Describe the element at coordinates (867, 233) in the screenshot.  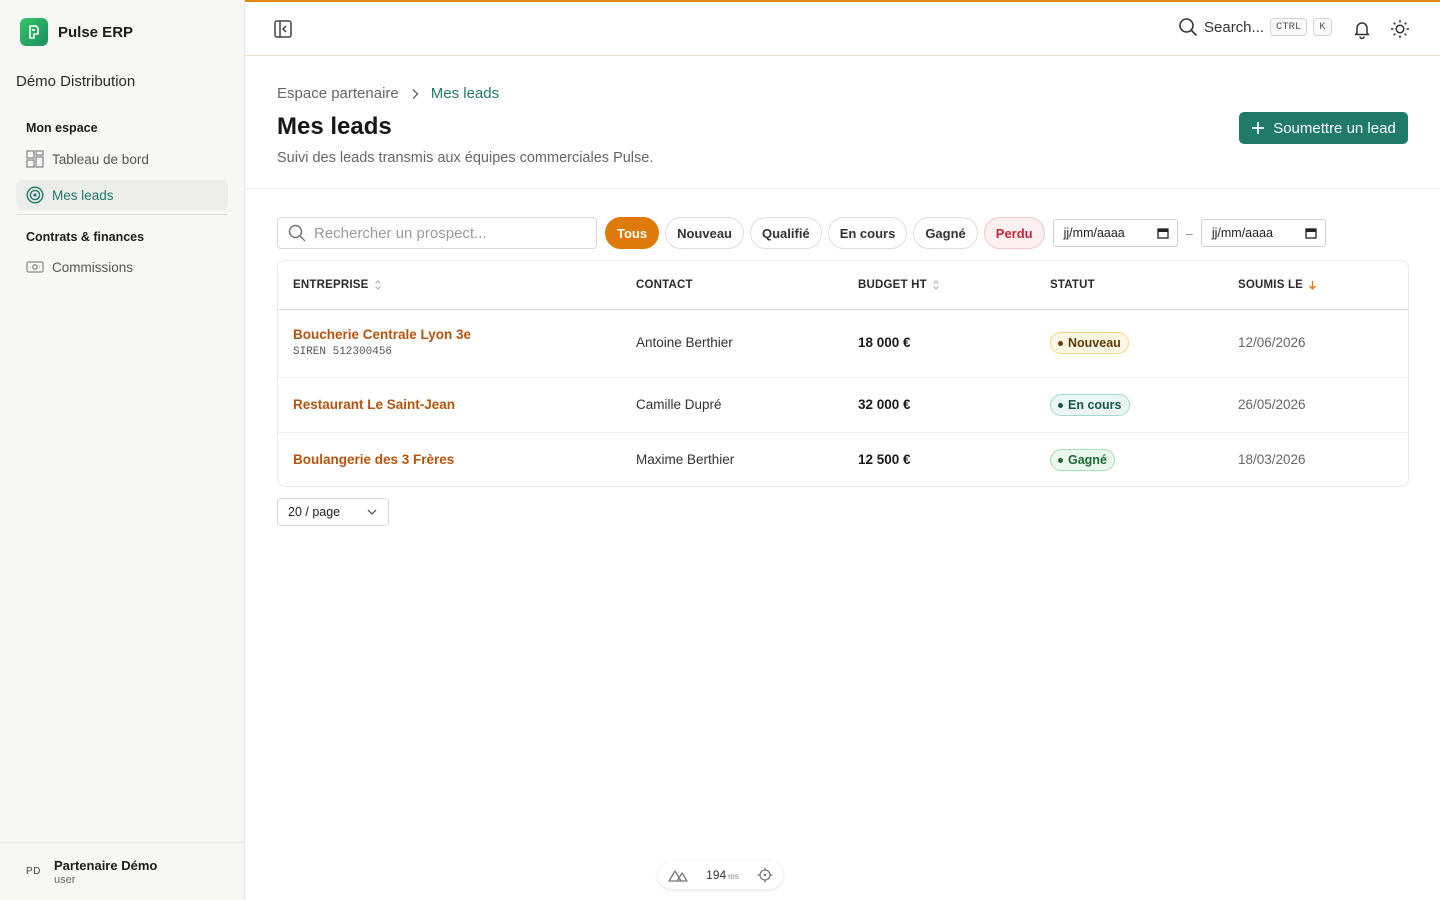
I see `status-chip-en-cours: En cours` at that location.